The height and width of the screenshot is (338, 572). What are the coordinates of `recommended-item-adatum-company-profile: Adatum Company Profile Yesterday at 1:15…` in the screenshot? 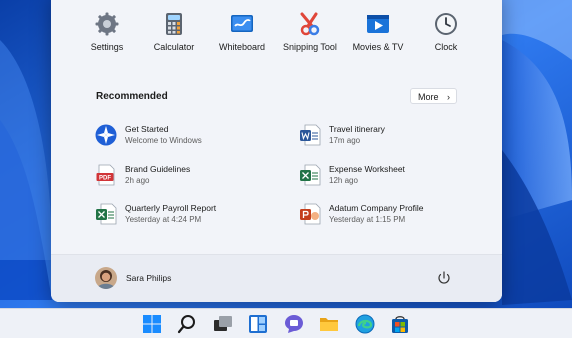 It's located at (384, 215).